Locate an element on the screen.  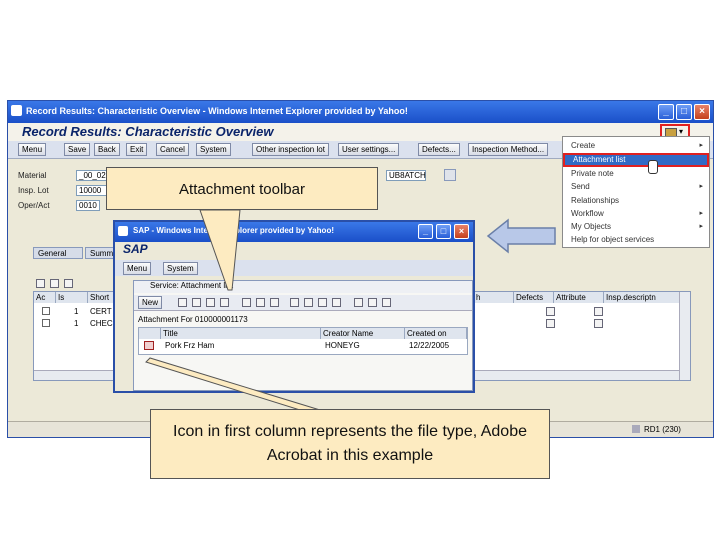
toolbar-callout-pointer is located at coordinates (220, 250).